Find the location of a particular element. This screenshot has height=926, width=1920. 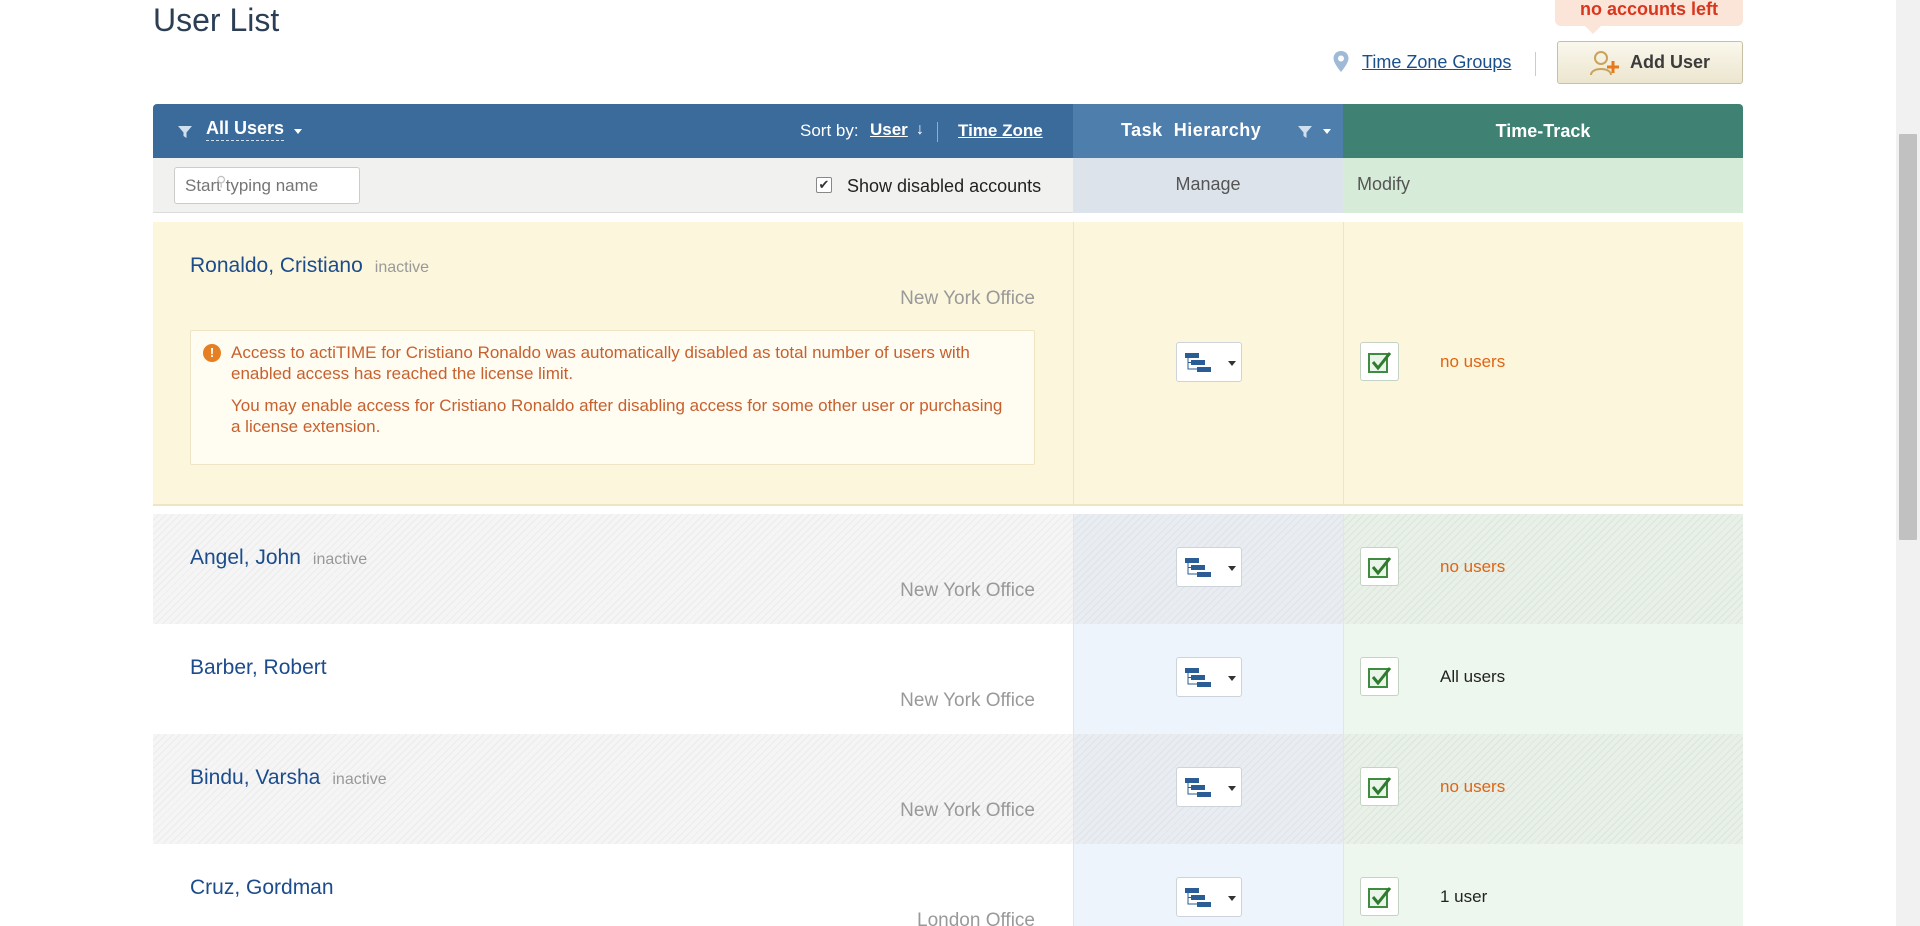

office-label: London Office is located at coordinates (976, 918).